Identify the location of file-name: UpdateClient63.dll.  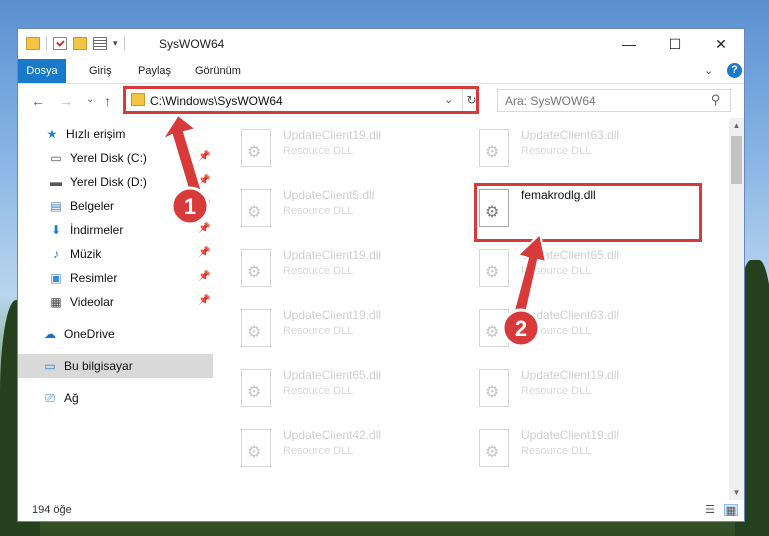
(570, 315).